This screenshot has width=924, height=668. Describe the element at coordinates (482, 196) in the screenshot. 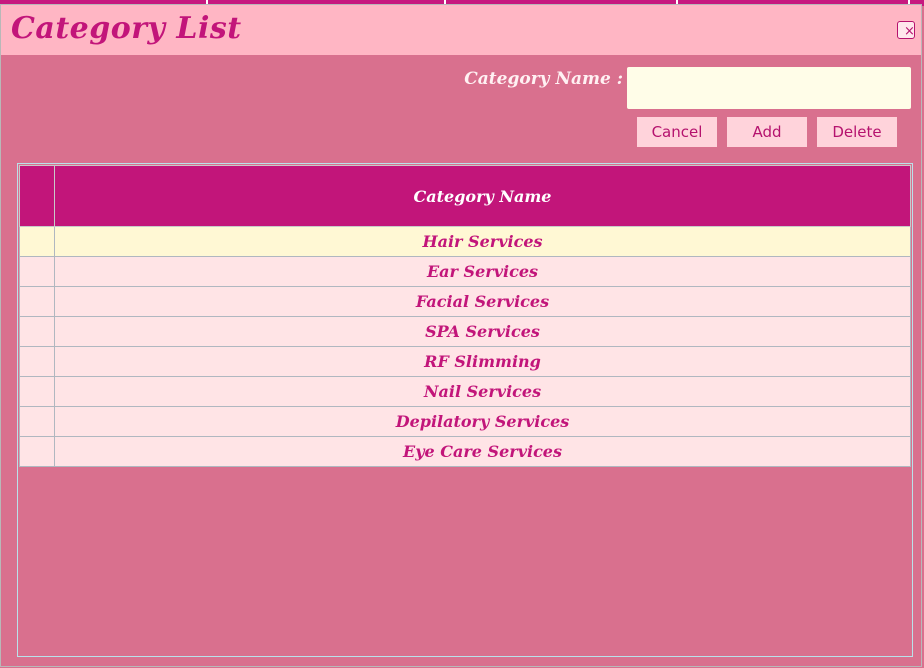

I see `column-header-category-name: Category Name` at that location.